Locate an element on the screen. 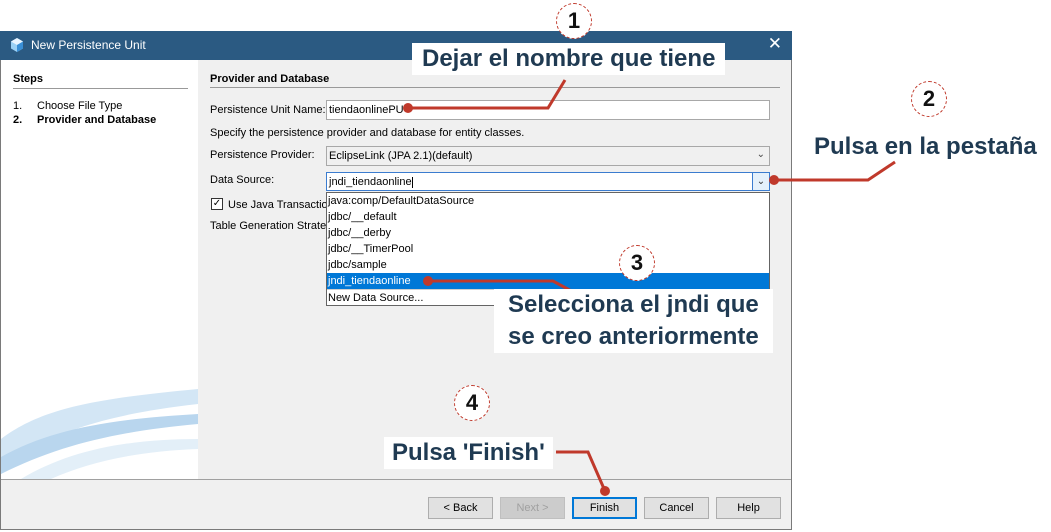  section-title: Provider and Database is located at coordinates (270, 79).